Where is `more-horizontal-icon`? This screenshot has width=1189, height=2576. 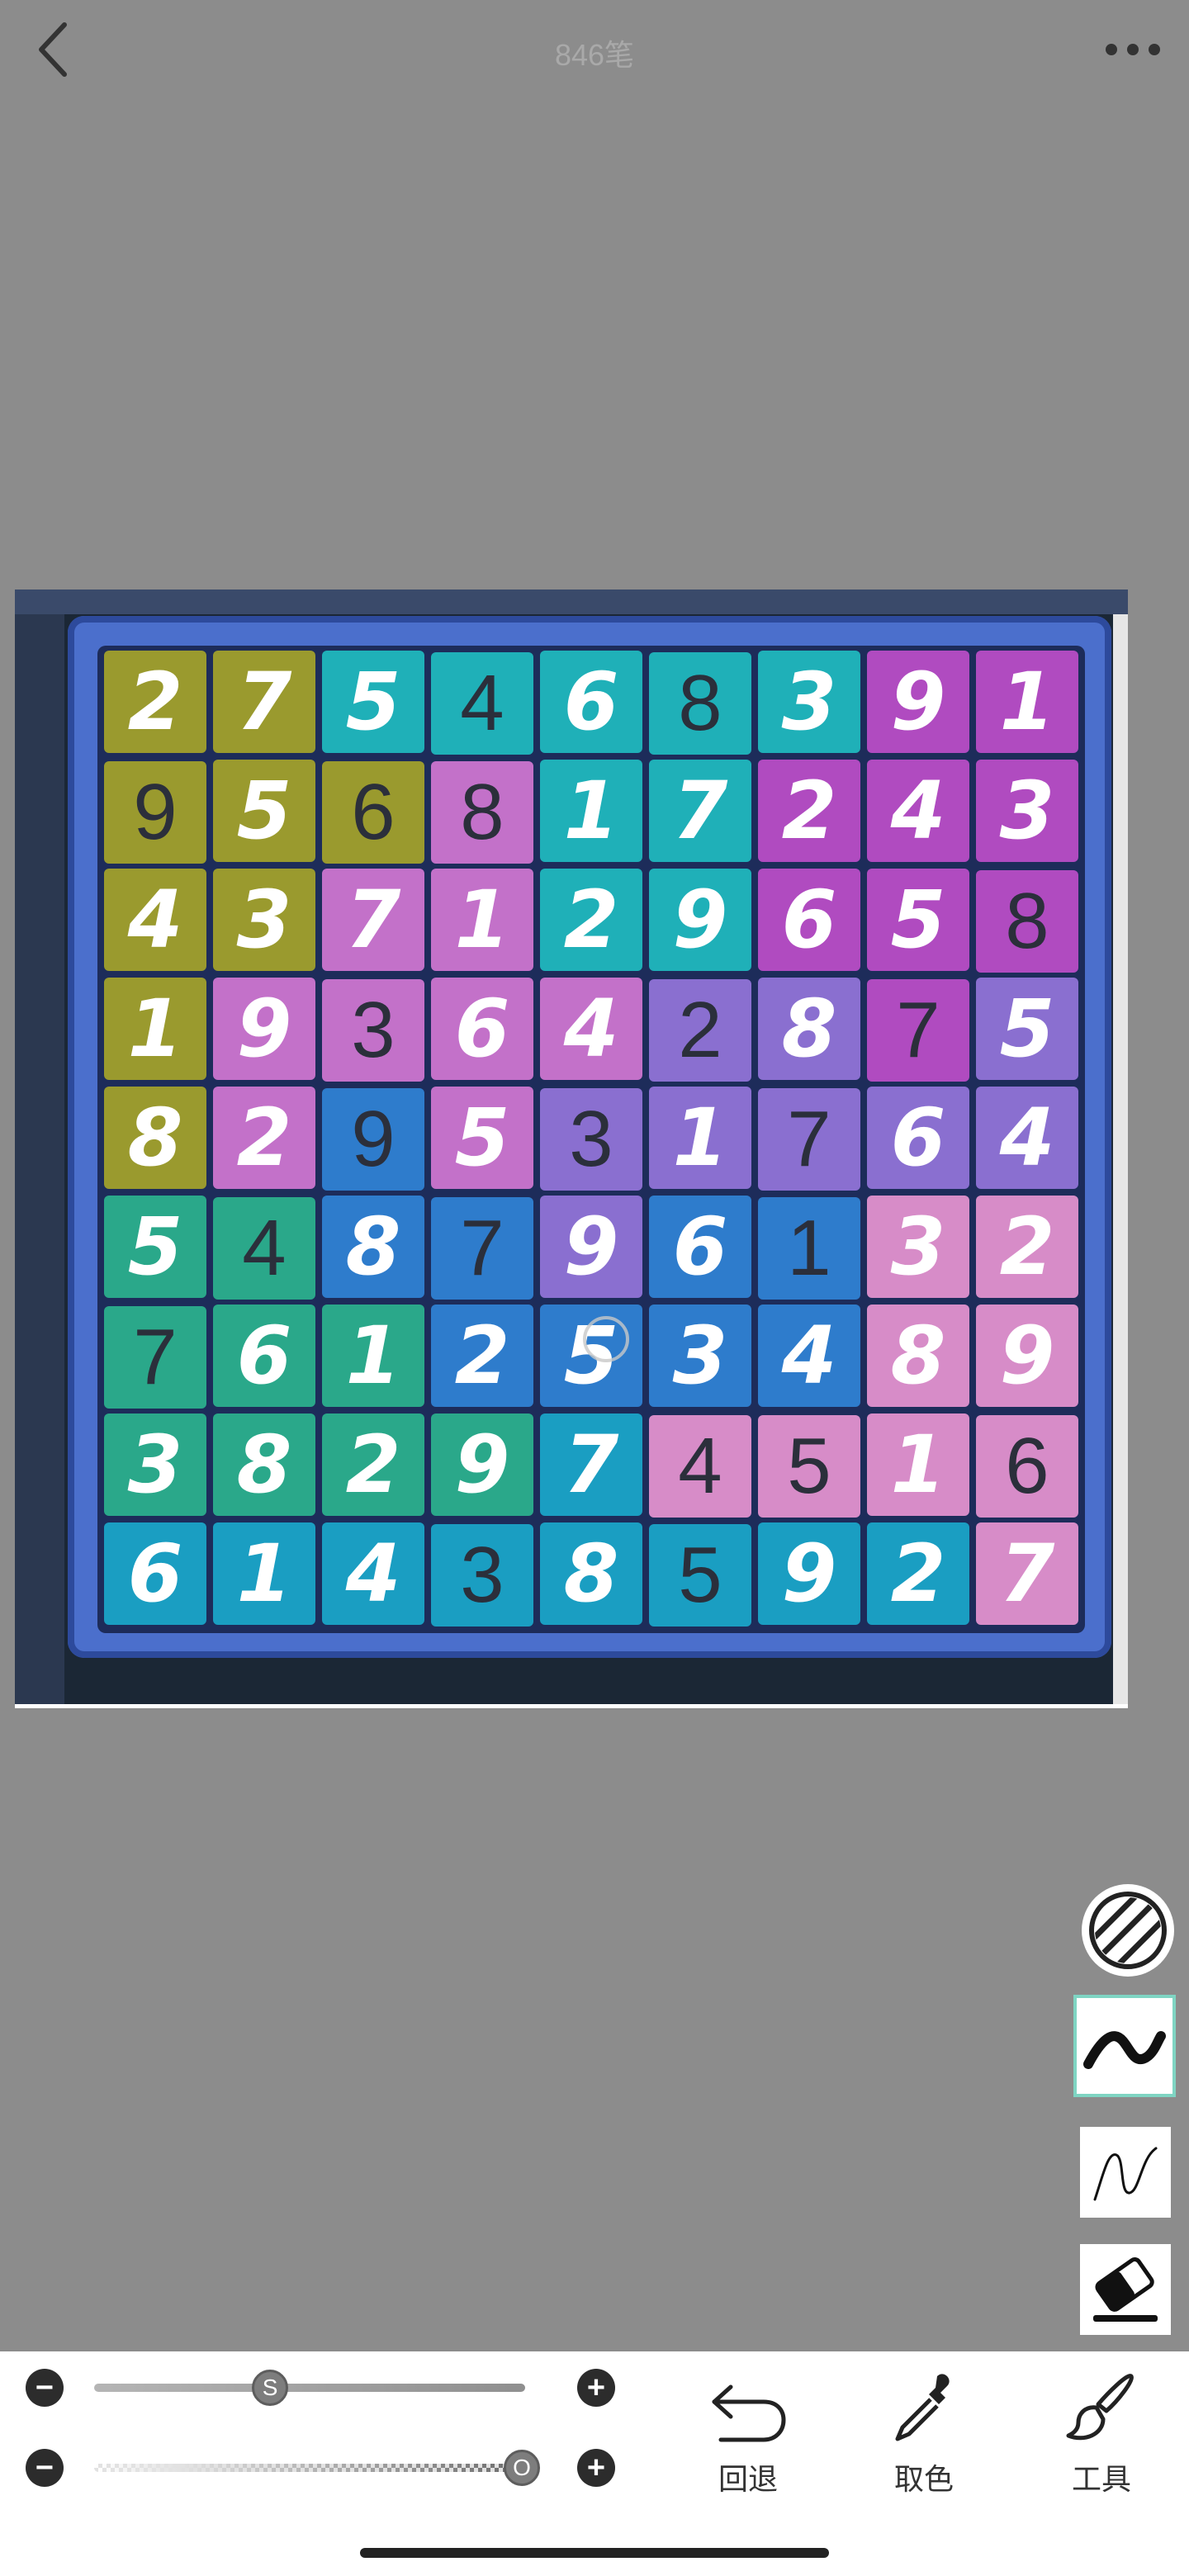
more-horizontal-icon is located at coordinates (1133, 49).